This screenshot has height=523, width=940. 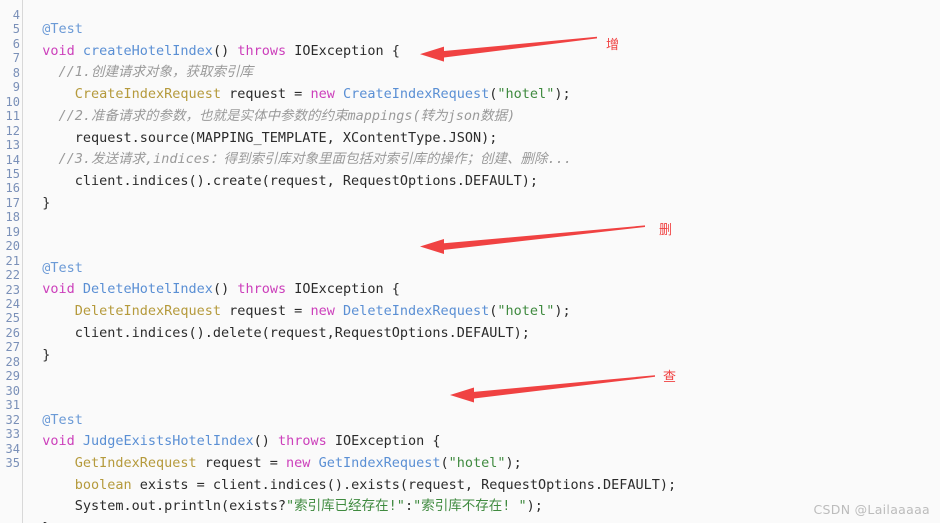 What do you see at coordinates (180, 506) in the screenshot?
I see `code-token: System.out.println(exists?` at bounding box center [180, 506].